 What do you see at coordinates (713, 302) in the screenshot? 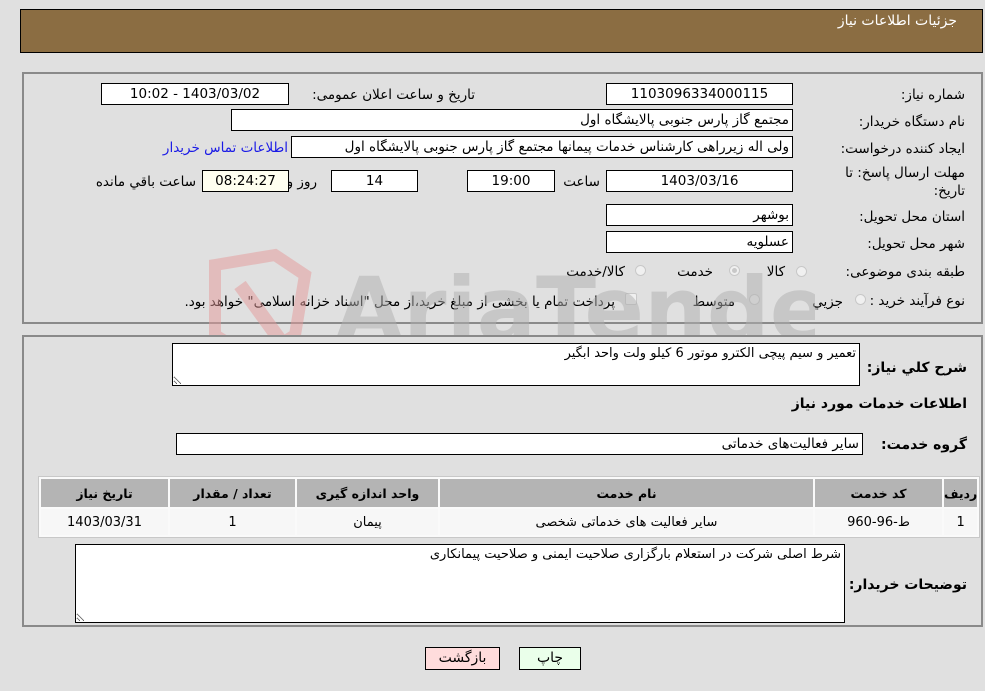
I see `purchase-option-medium: متوسط` at bounding box center [713, 302].